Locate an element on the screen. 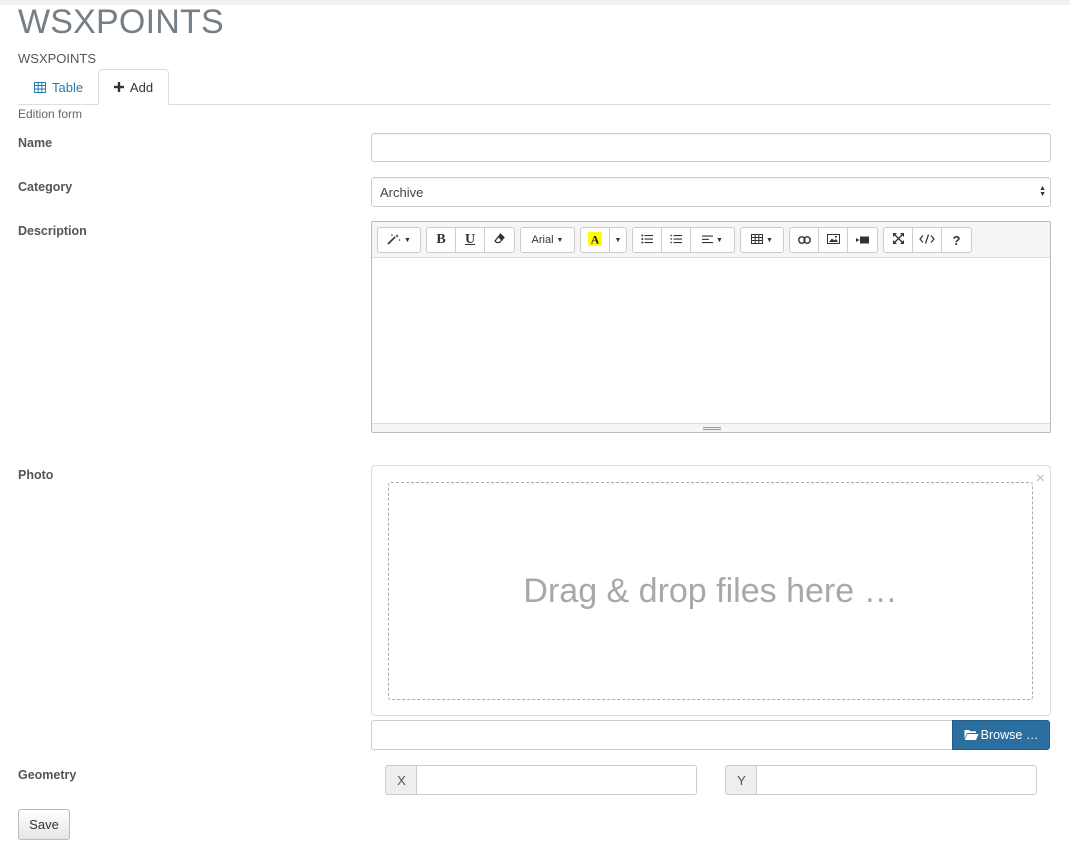  geometry-label: Geometry is located at coordinates (47, 775).